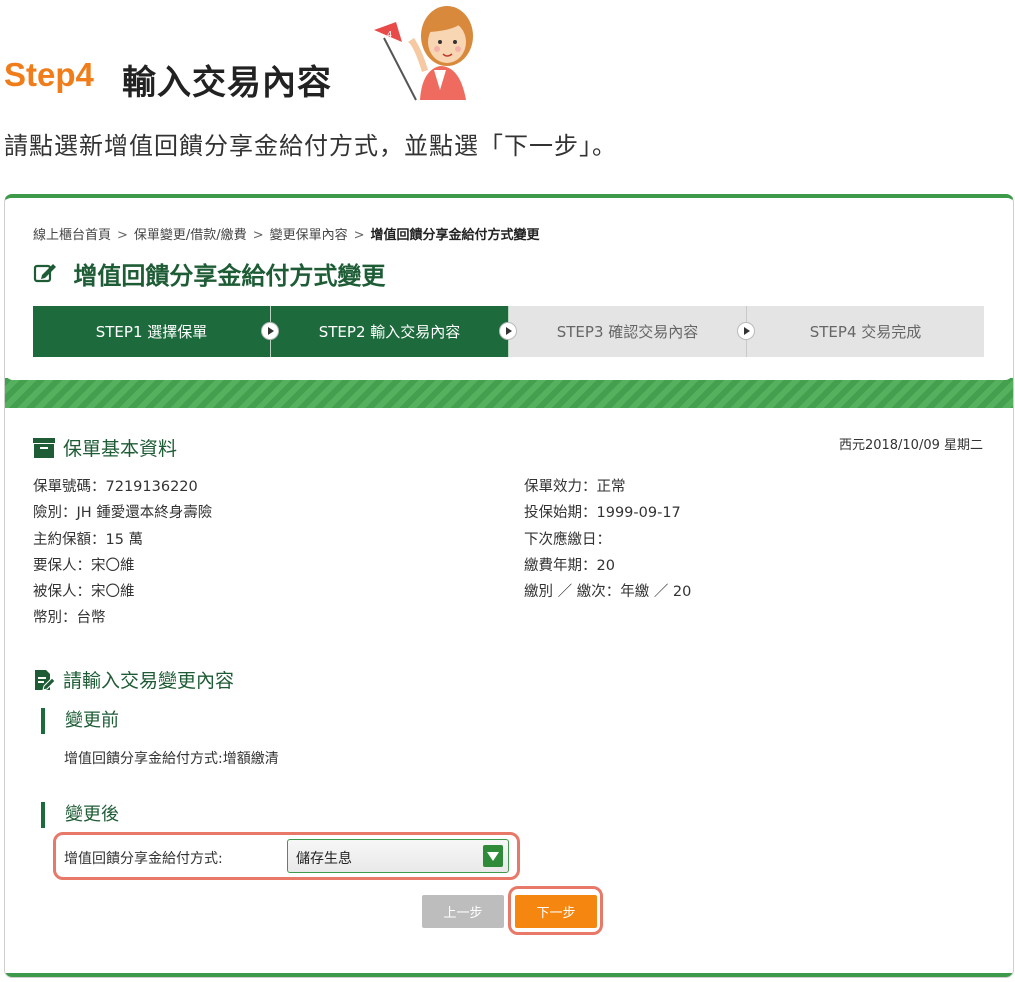 This screenshot has width=1015, height=982. What do you see at coordinates (910, 445) in the screenshot?
I see `current-date: 西元2018/10/09 星期二` at bounding box center [910, 445].